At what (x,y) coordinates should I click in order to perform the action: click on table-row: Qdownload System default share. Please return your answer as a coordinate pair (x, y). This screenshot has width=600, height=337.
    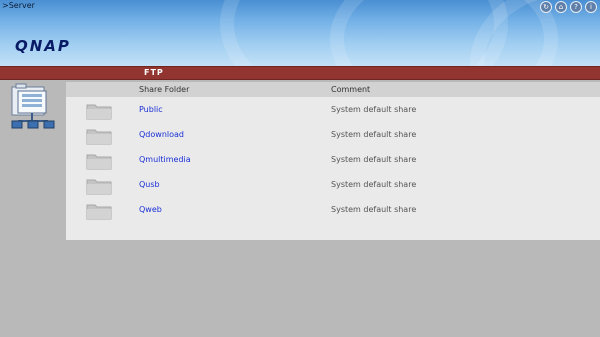
    Looking at the image, I should click on (333, 135).